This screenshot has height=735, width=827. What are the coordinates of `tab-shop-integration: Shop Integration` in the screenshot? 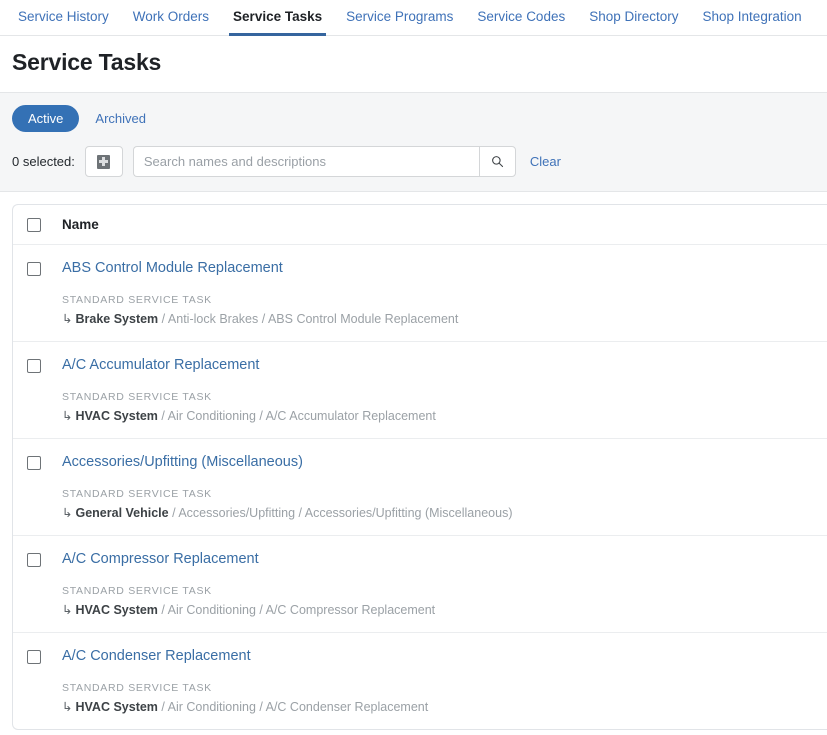 It's located at (752, 17).